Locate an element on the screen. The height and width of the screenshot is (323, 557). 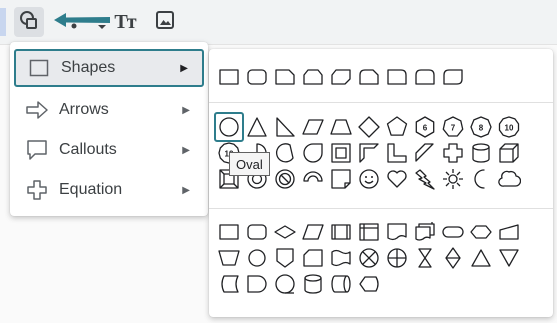
shape-heptagon: 7 is located at coordinates (453, 127).